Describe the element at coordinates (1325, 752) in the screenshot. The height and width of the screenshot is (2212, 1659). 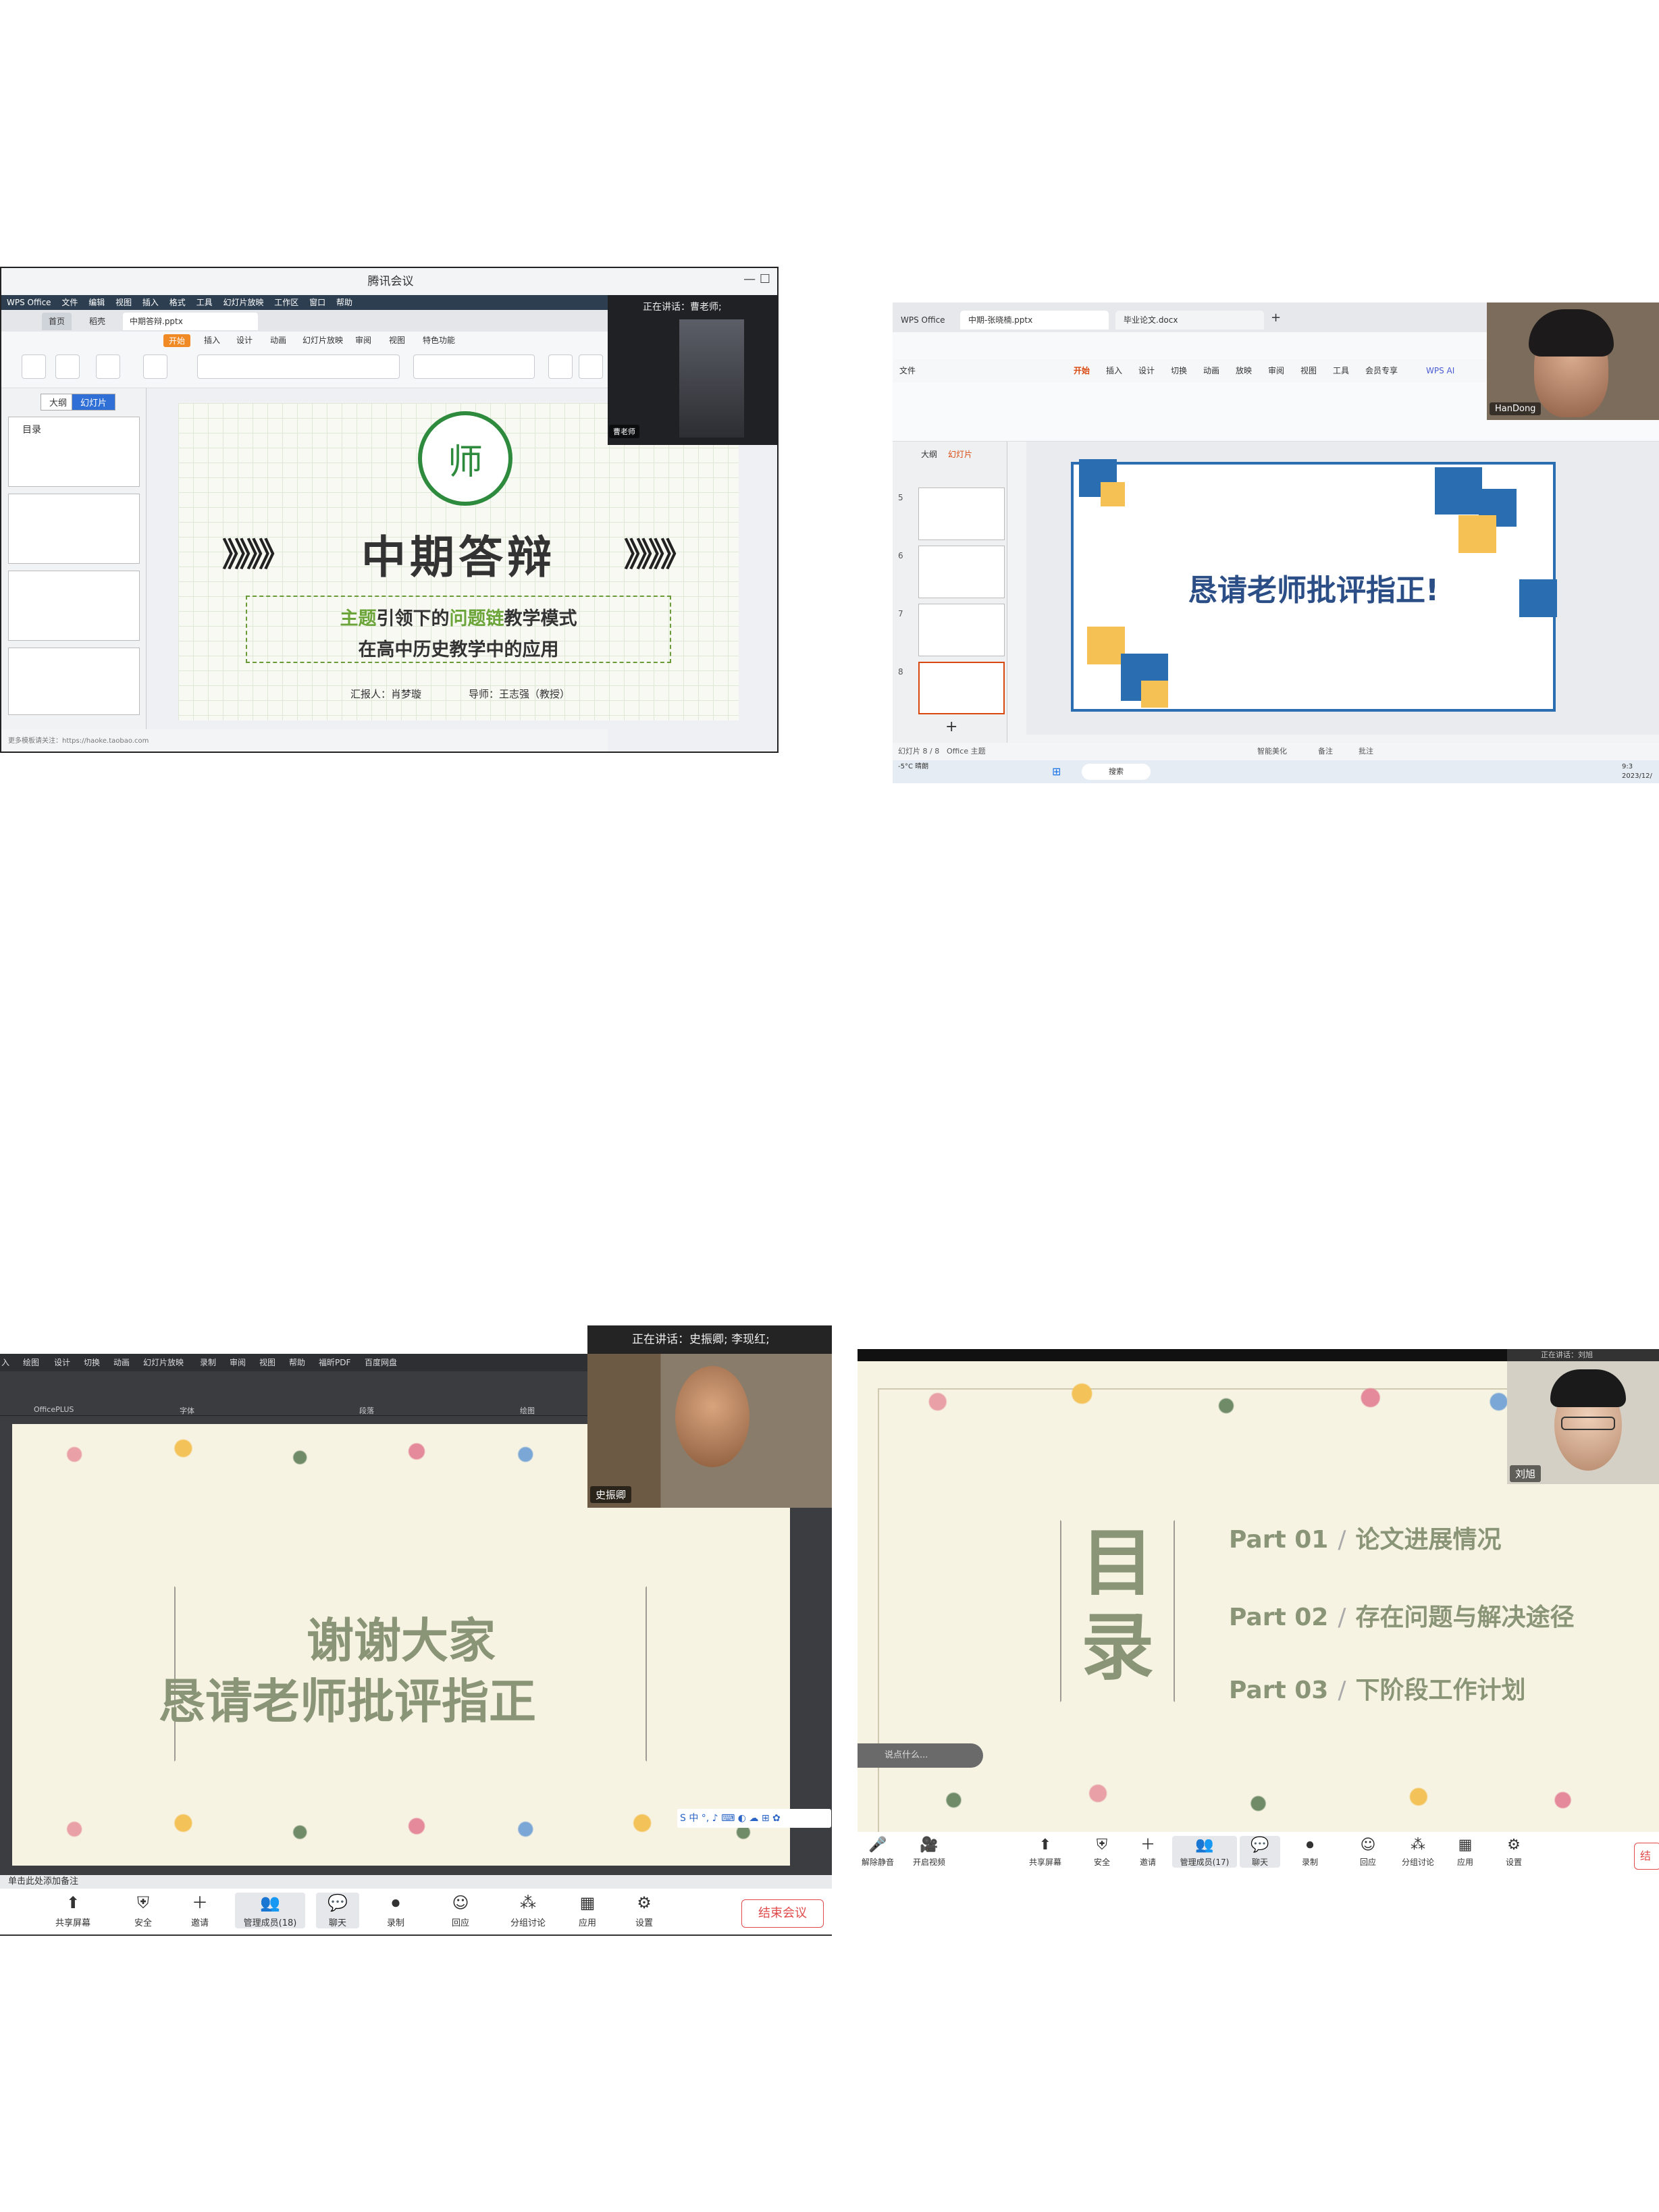
I see `notes-button: 备注` at that location.